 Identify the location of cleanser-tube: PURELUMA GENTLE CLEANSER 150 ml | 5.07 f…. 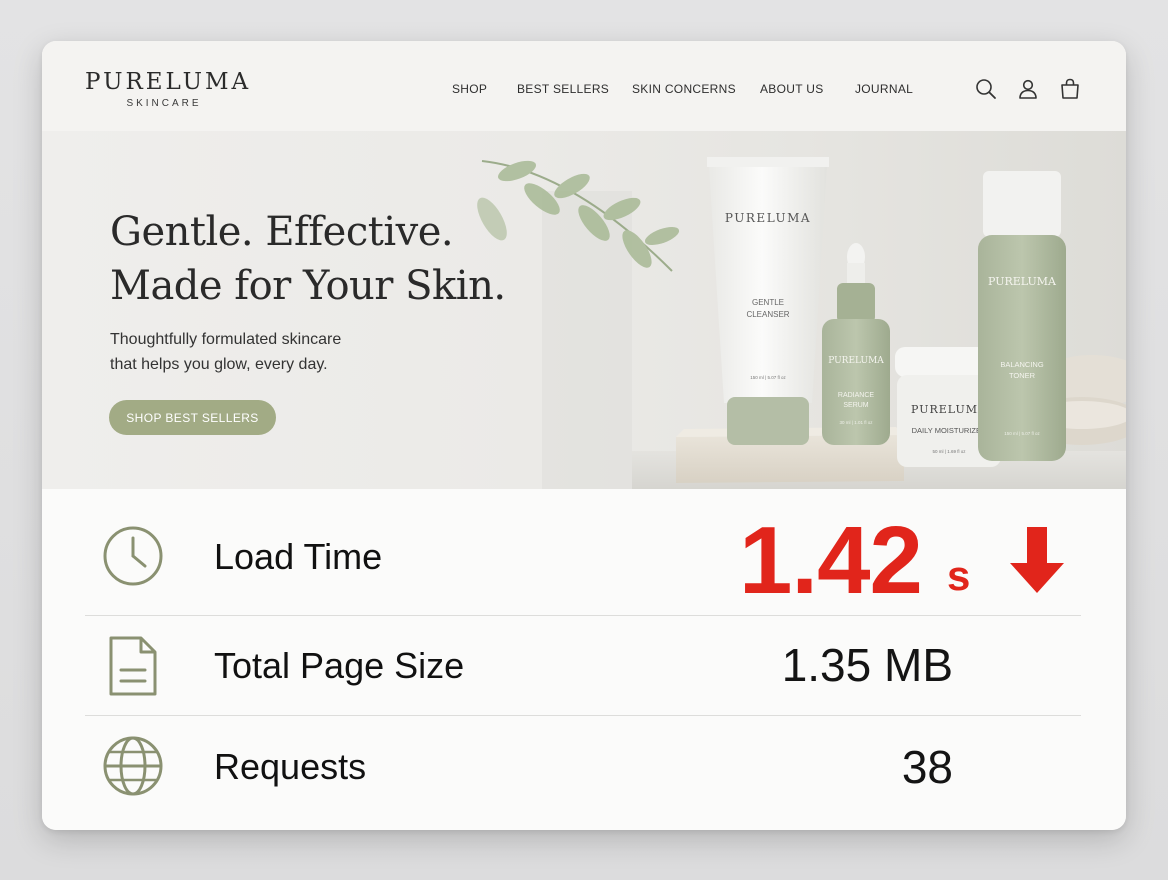
(768, 301).